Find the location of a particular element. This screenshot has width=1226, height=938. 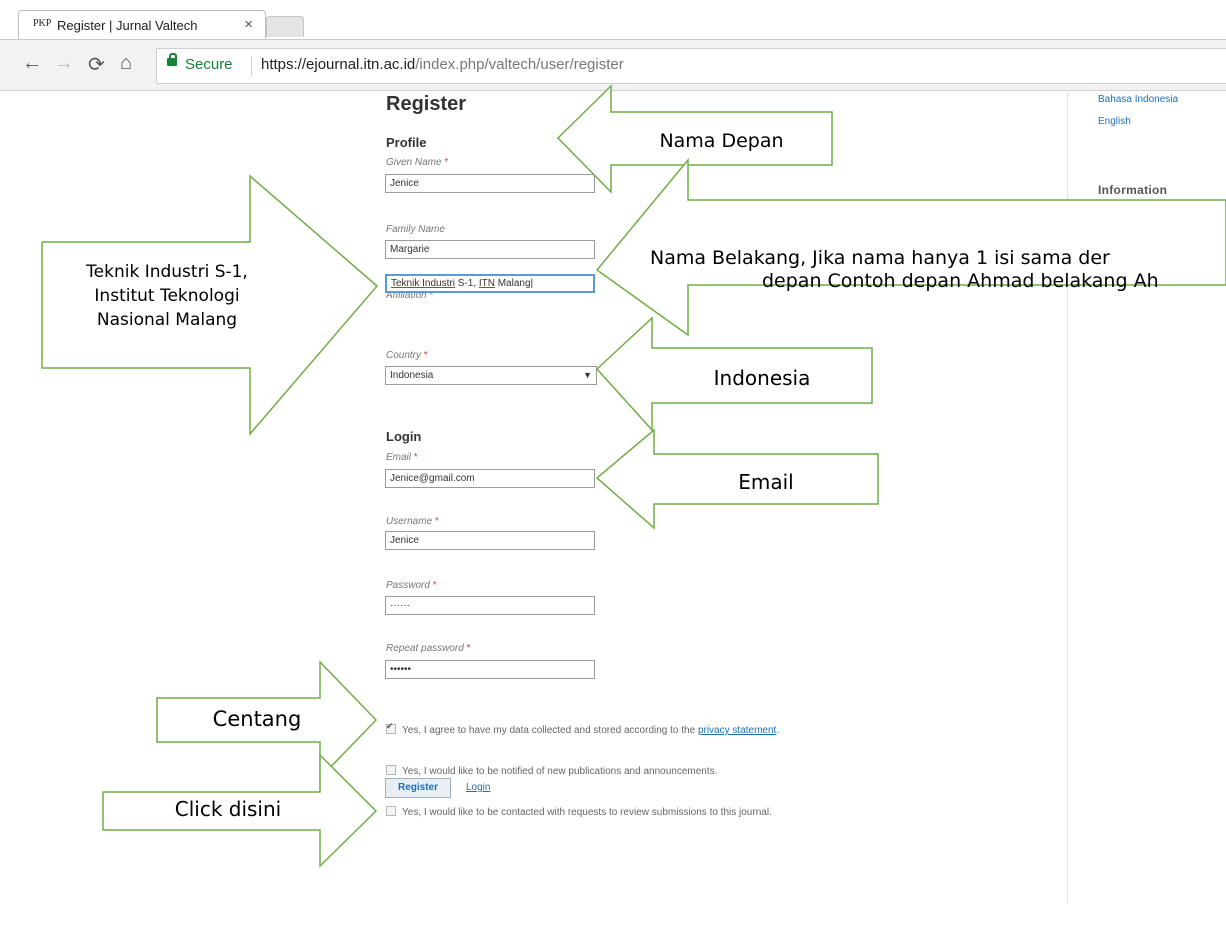

affiliation-callout-line2: Institut Teknologi is located at coordinates (167, 296).